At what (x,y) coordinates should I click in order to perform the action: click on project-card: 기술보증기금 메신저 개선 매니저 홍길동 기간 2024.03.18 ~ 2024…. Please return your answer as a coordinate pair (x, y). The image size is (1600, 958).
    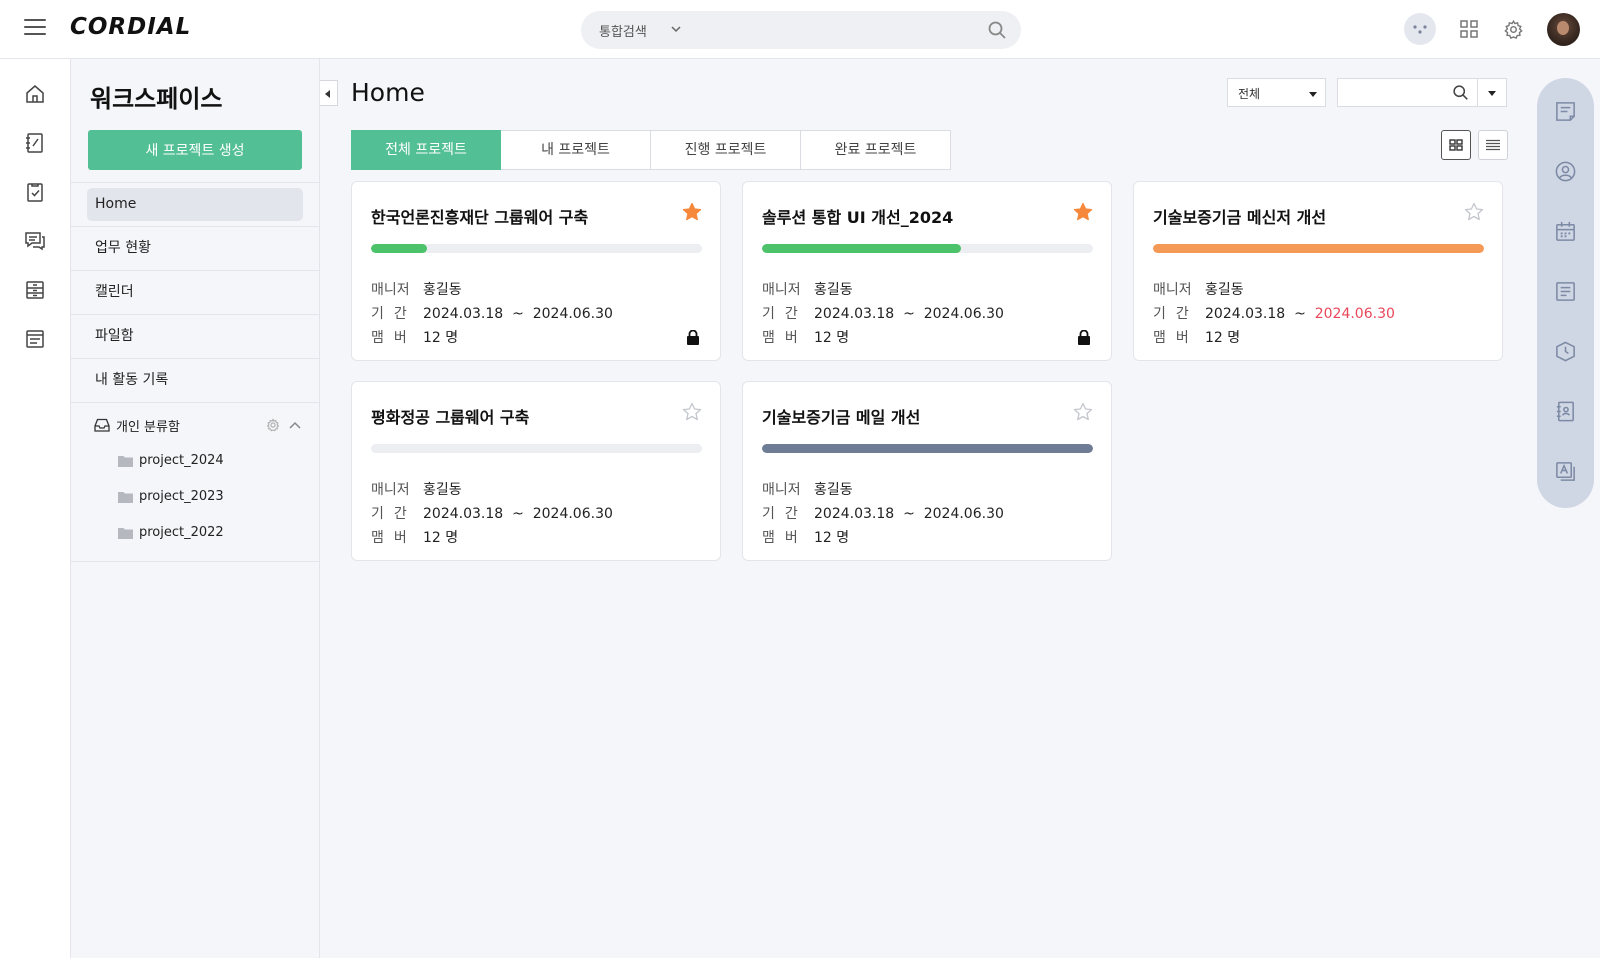
    Looking at the image, I should click on (1318, 271).